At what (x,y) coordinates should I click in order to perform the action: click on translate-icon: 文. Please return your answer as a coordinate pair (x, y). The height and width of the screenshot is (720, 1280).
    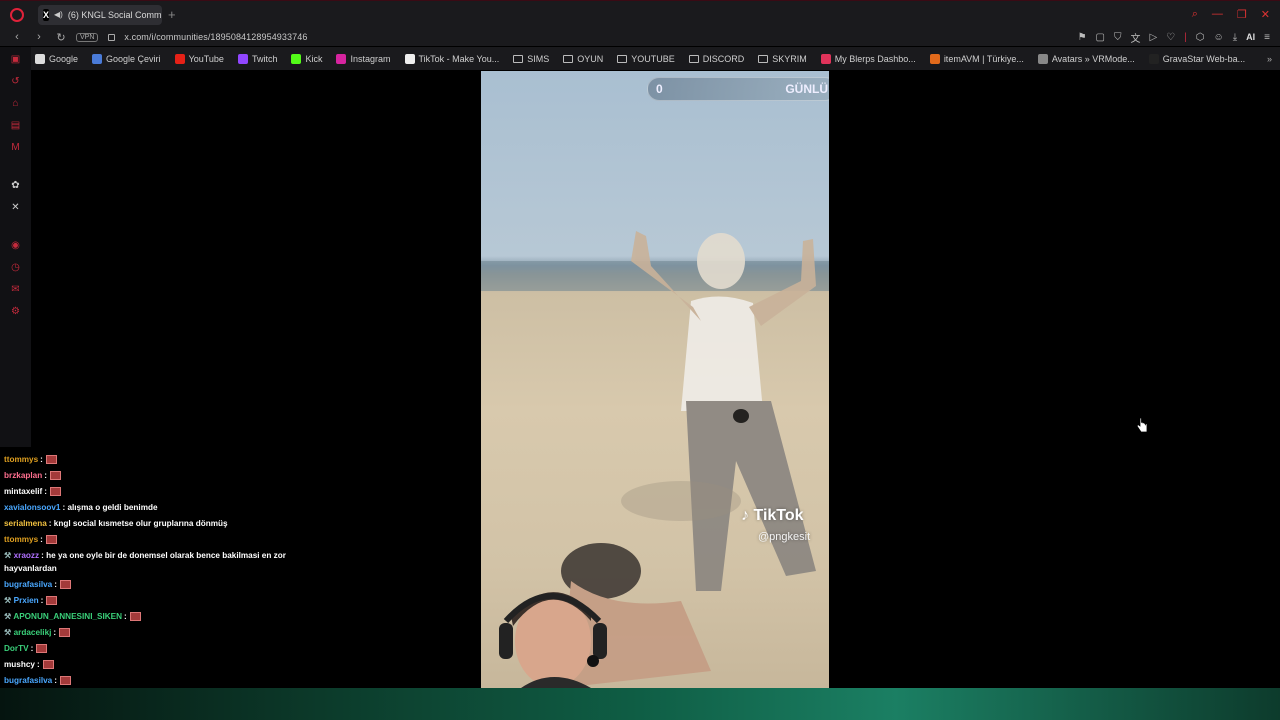
    Looking at the image, I should click on (1136, 37).